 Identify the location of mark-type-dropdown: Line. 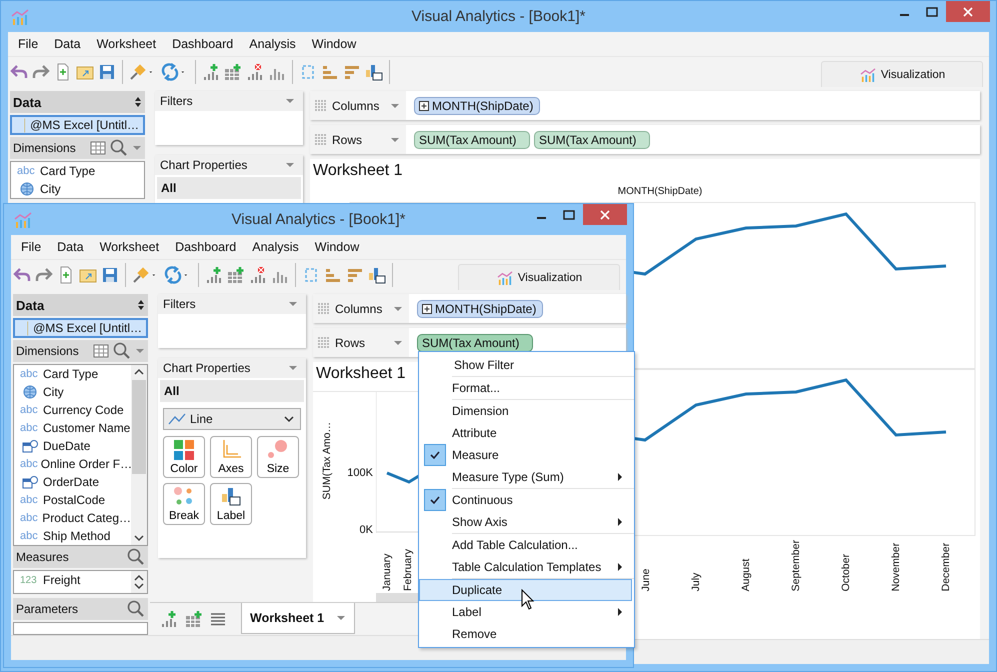
(232, 419).